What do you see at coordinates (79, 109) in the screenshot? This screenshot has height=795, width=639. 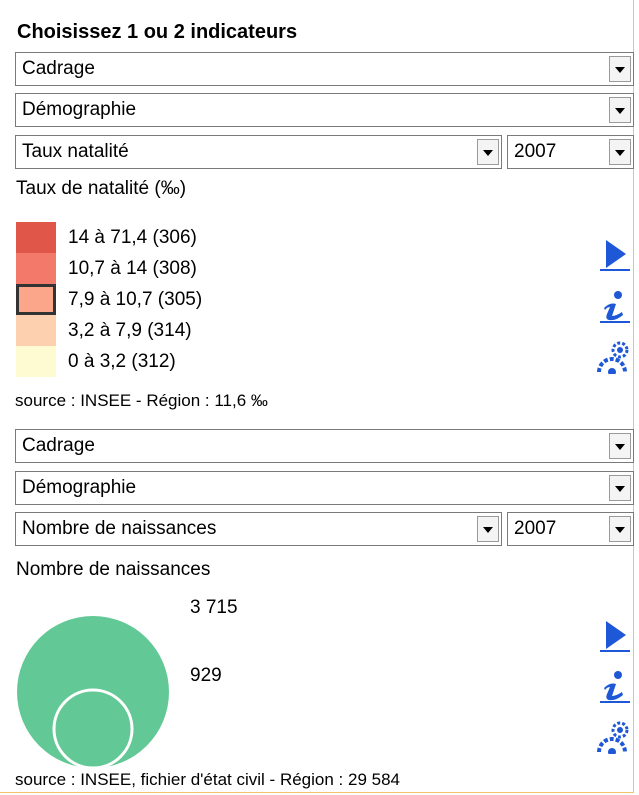 I see `domain-select-1-value: Démographie` at bounding box center [79, 109].